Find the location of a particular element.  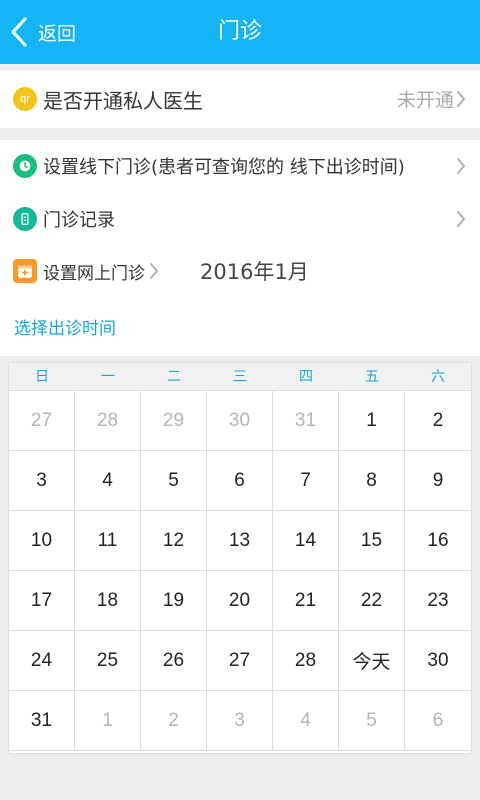

weekday-label: 一 is located at coordinates (108, 377).